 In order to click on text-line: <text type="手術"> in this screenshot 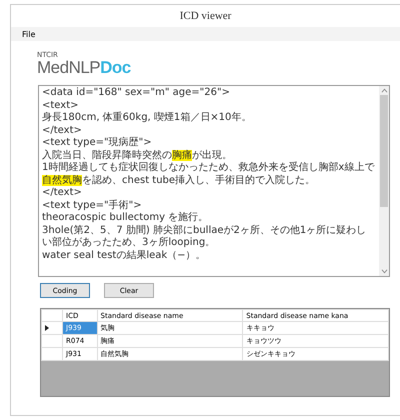, I will do `click(92, 206)`.